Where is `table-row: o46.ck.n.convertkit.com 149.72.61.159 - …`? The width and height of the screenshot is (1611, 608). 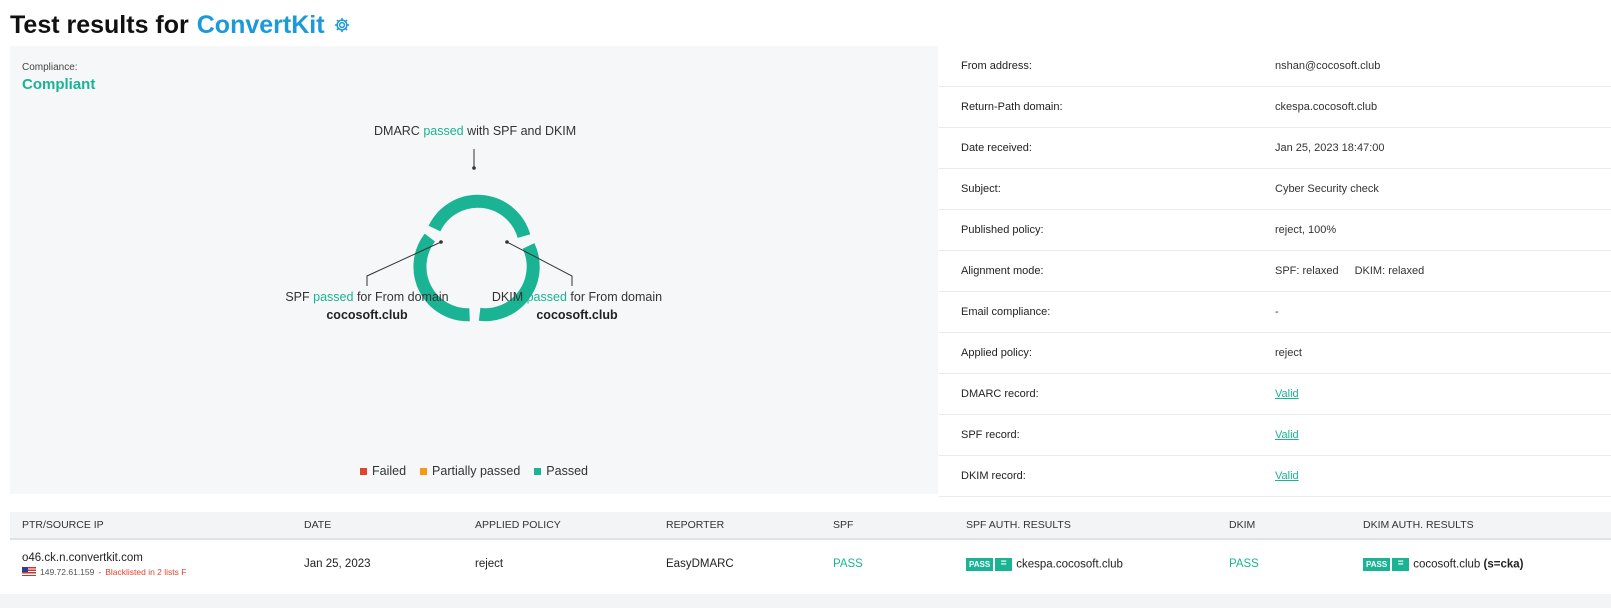 table-row: o46.ck.n.convertkit.com 149.72.61.159 - … is located at coordinates (810, 564).